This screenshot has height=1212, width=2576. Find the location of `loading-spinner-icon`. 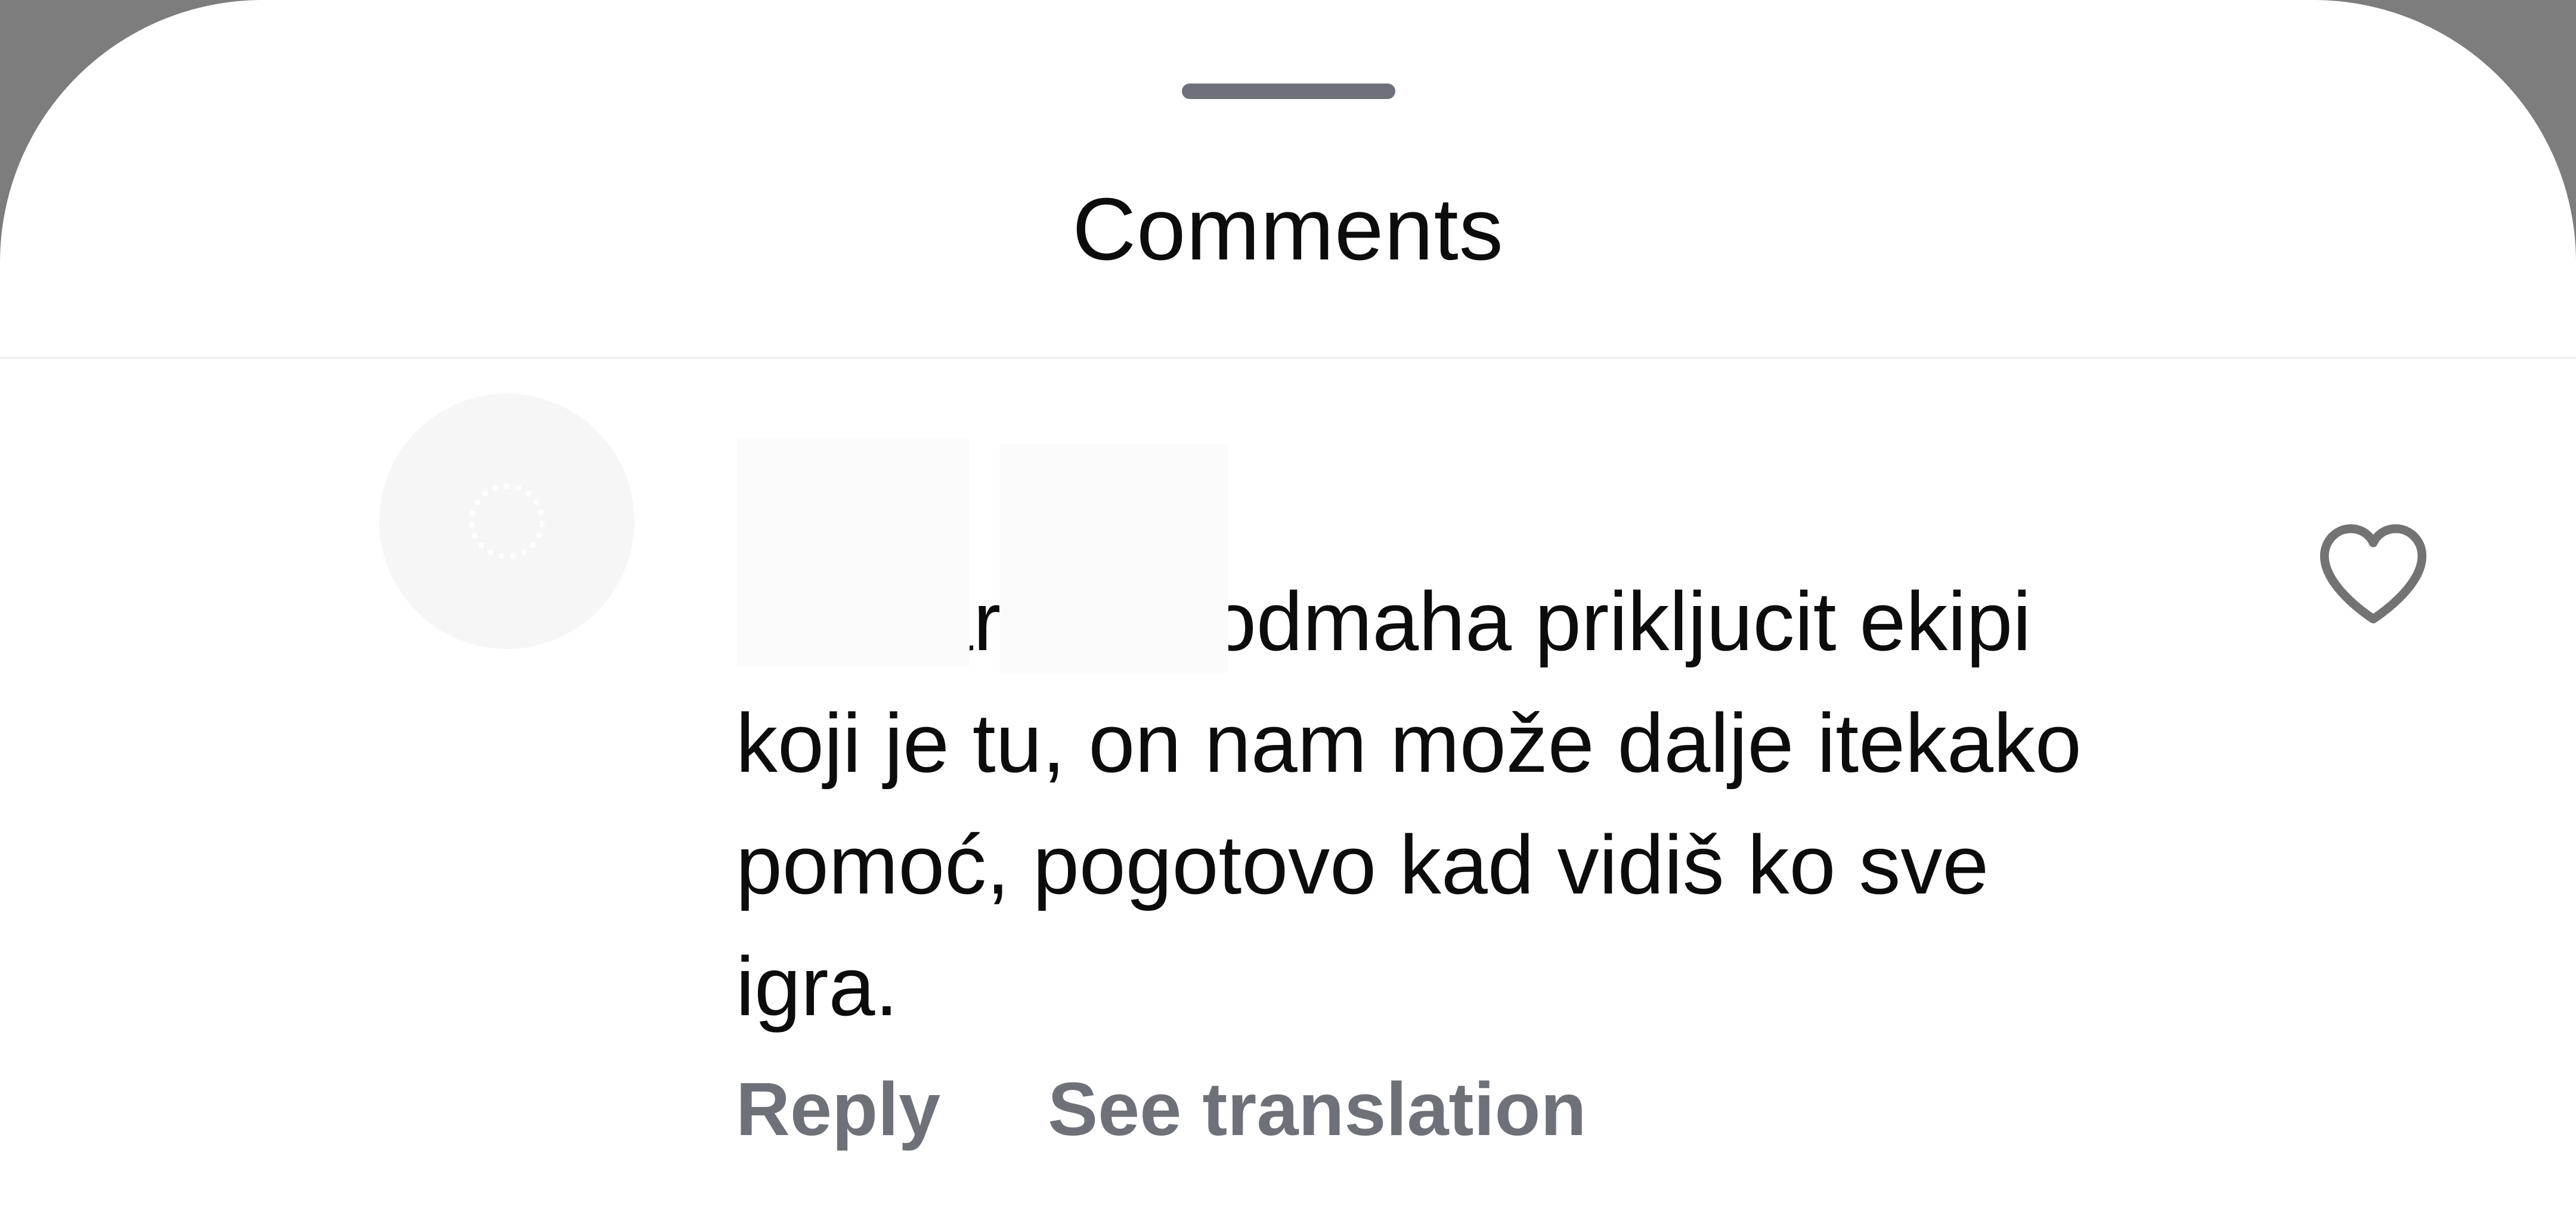

loading-spinner-icon is located at coordinates (507, 521).